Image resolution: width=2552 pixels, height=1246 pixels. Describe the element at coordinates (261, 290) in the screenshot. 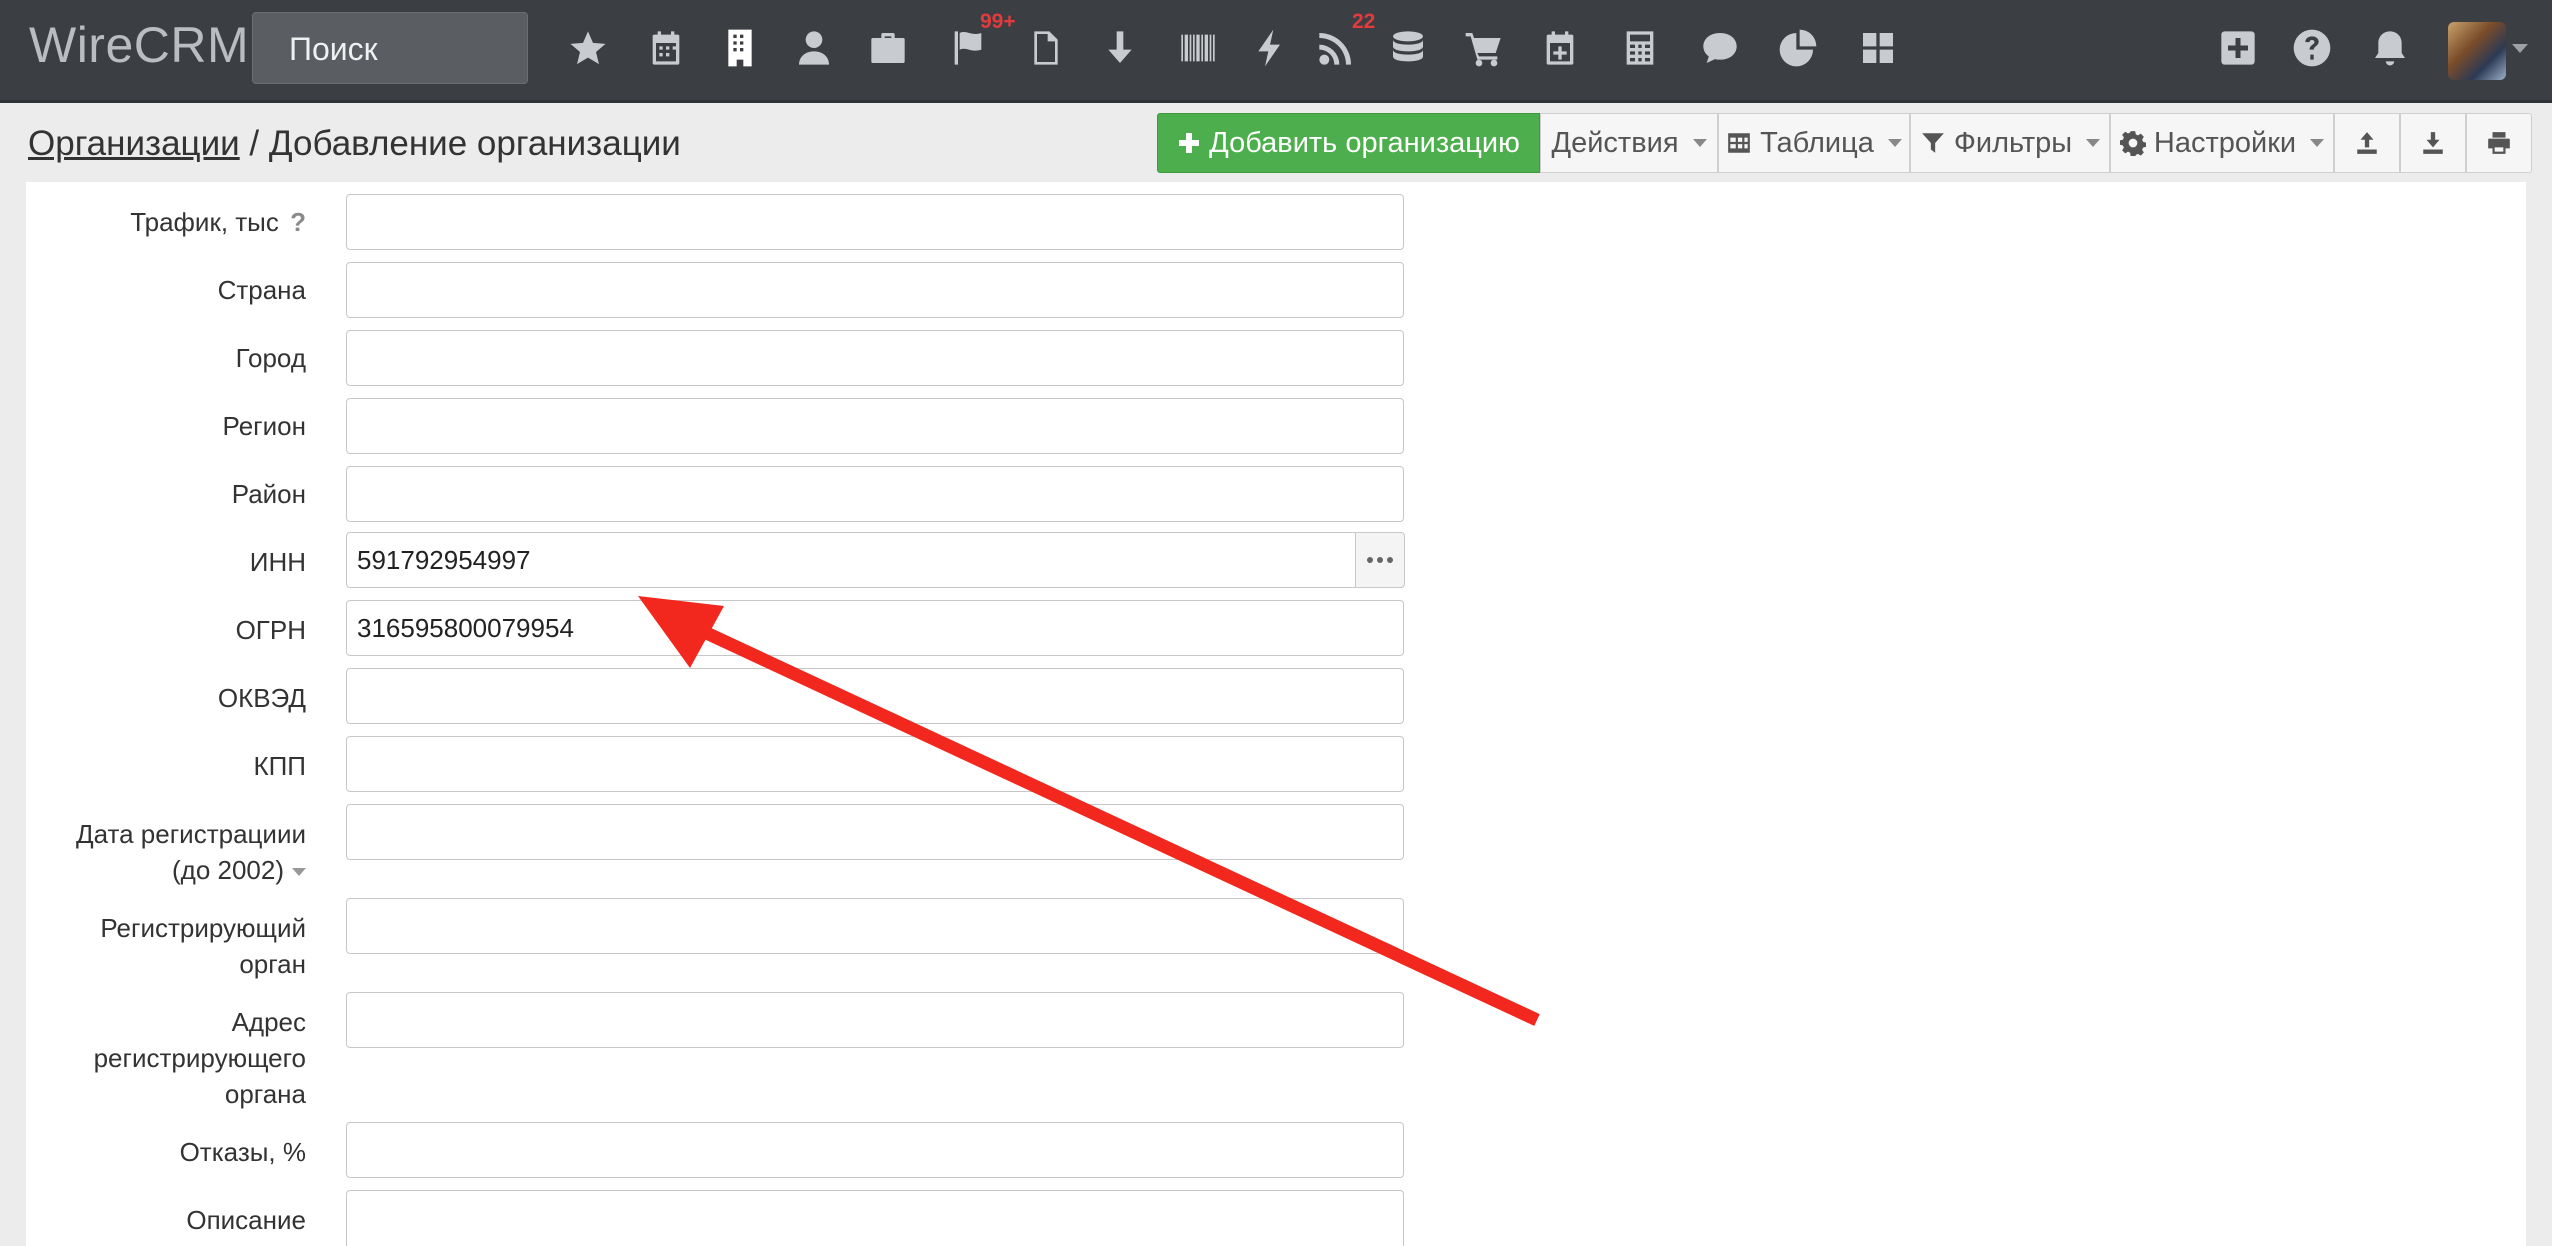

I see `country-label: Страна` at that location.